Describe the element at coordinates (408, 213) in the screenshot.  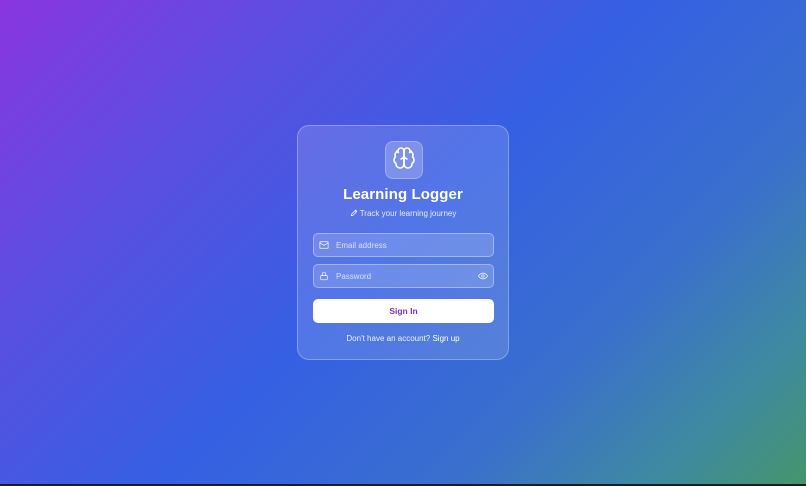
I see `subtitle-text: Track your learning journey` at that location.